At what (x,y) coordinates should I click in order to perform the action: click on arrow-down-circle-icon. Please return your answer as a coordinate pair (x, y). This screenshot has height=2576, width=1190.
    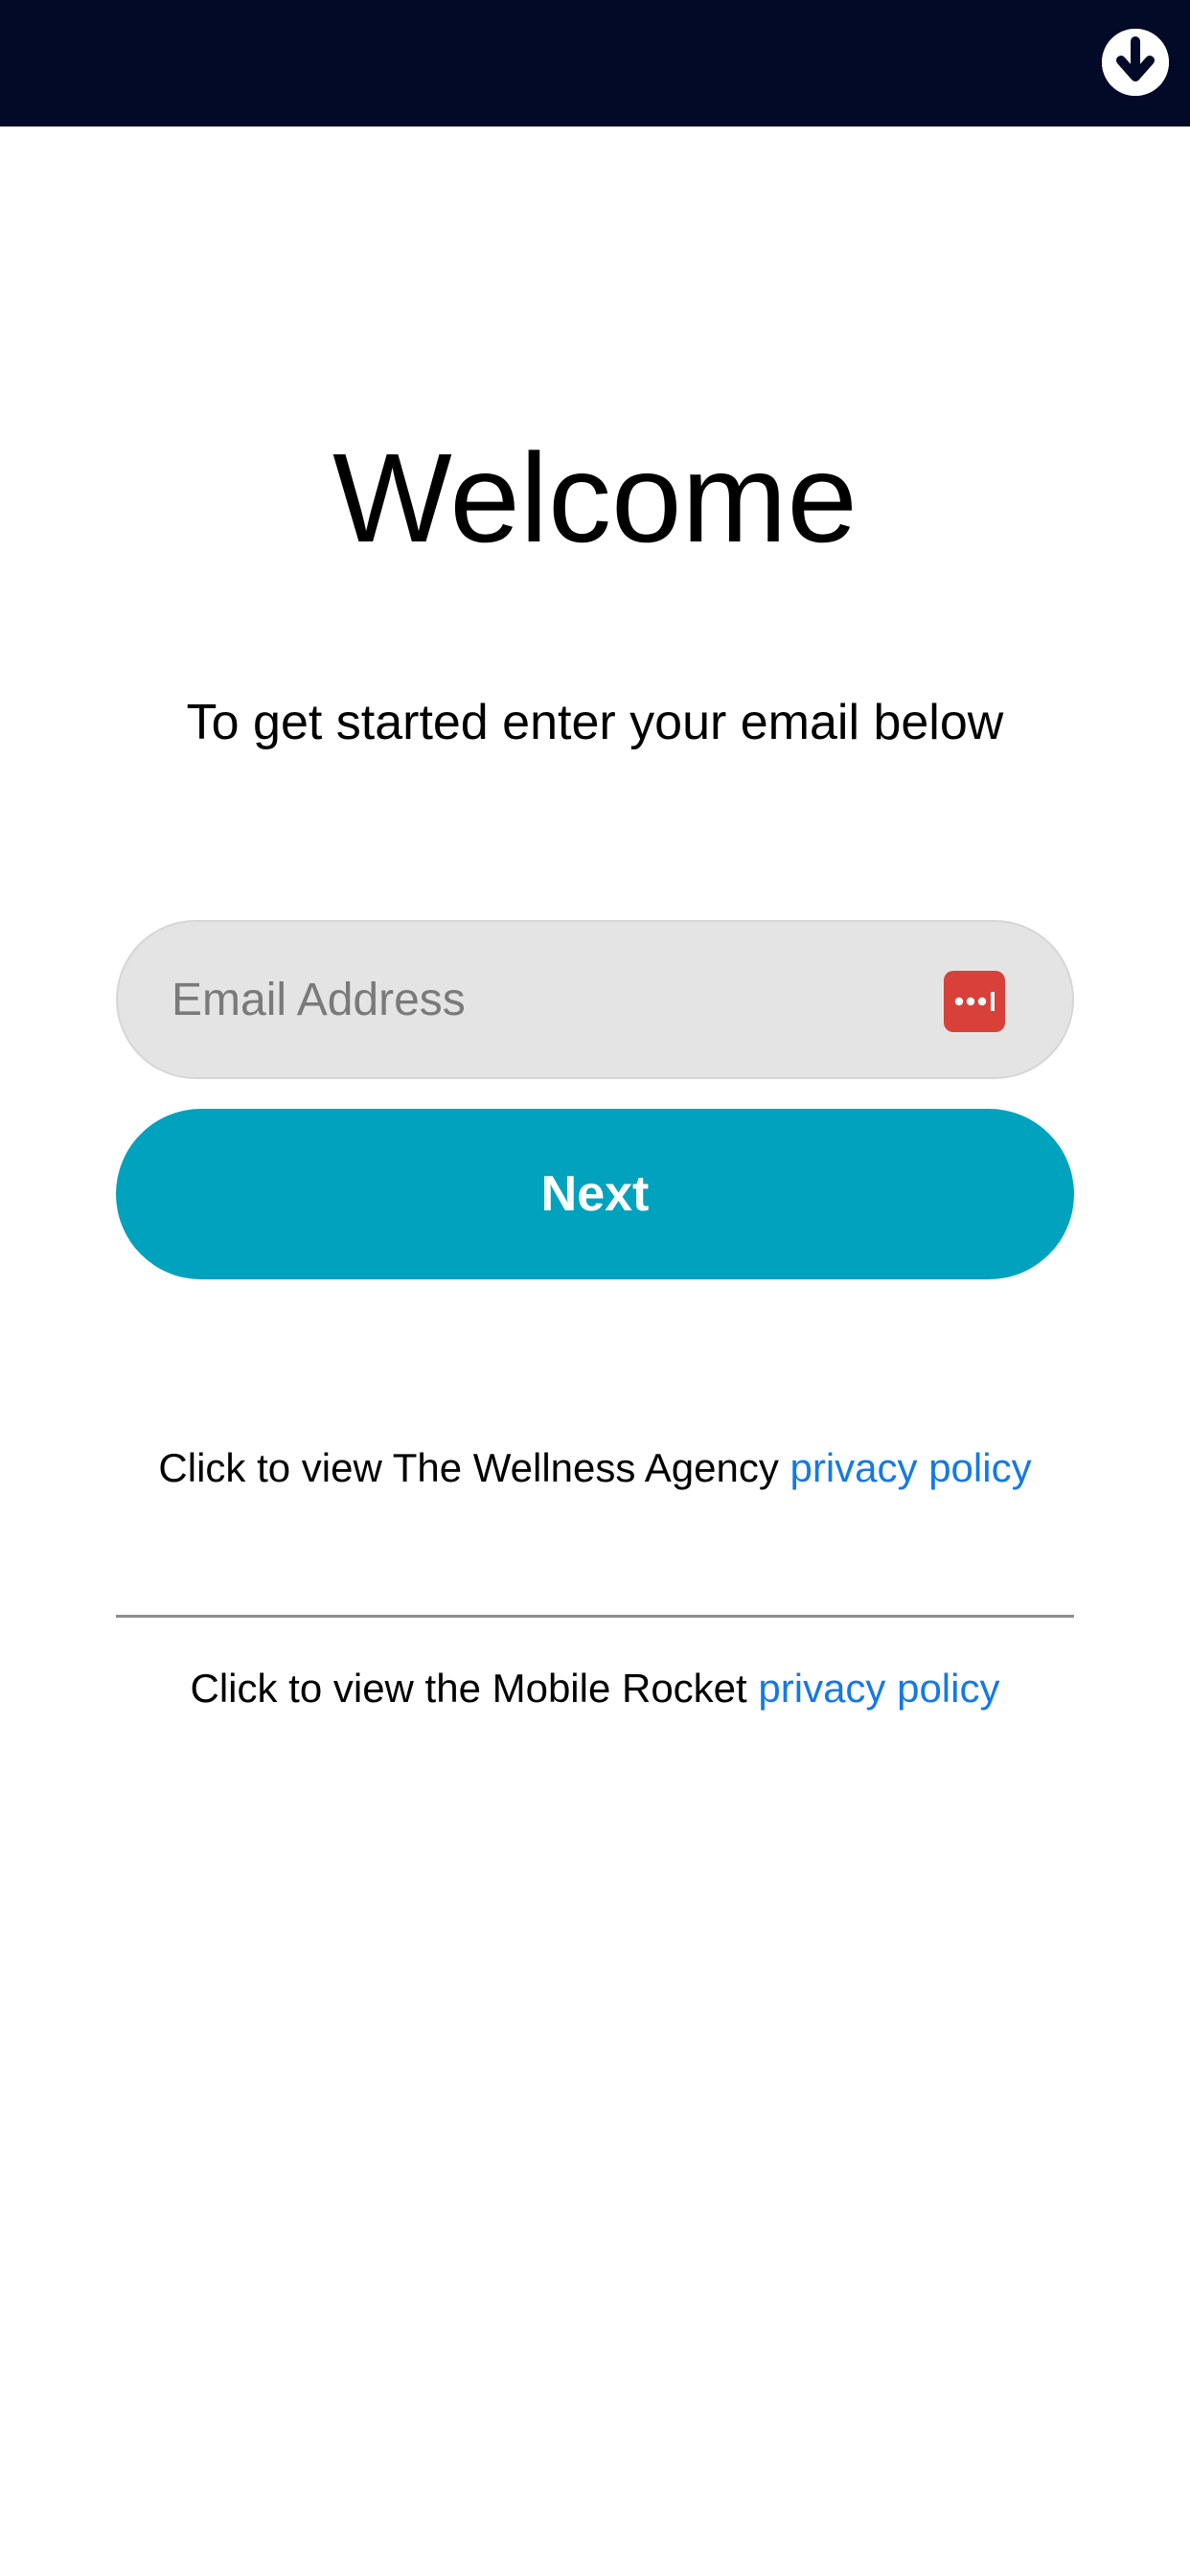
    Looking at the image, I should click on (1135, 63).